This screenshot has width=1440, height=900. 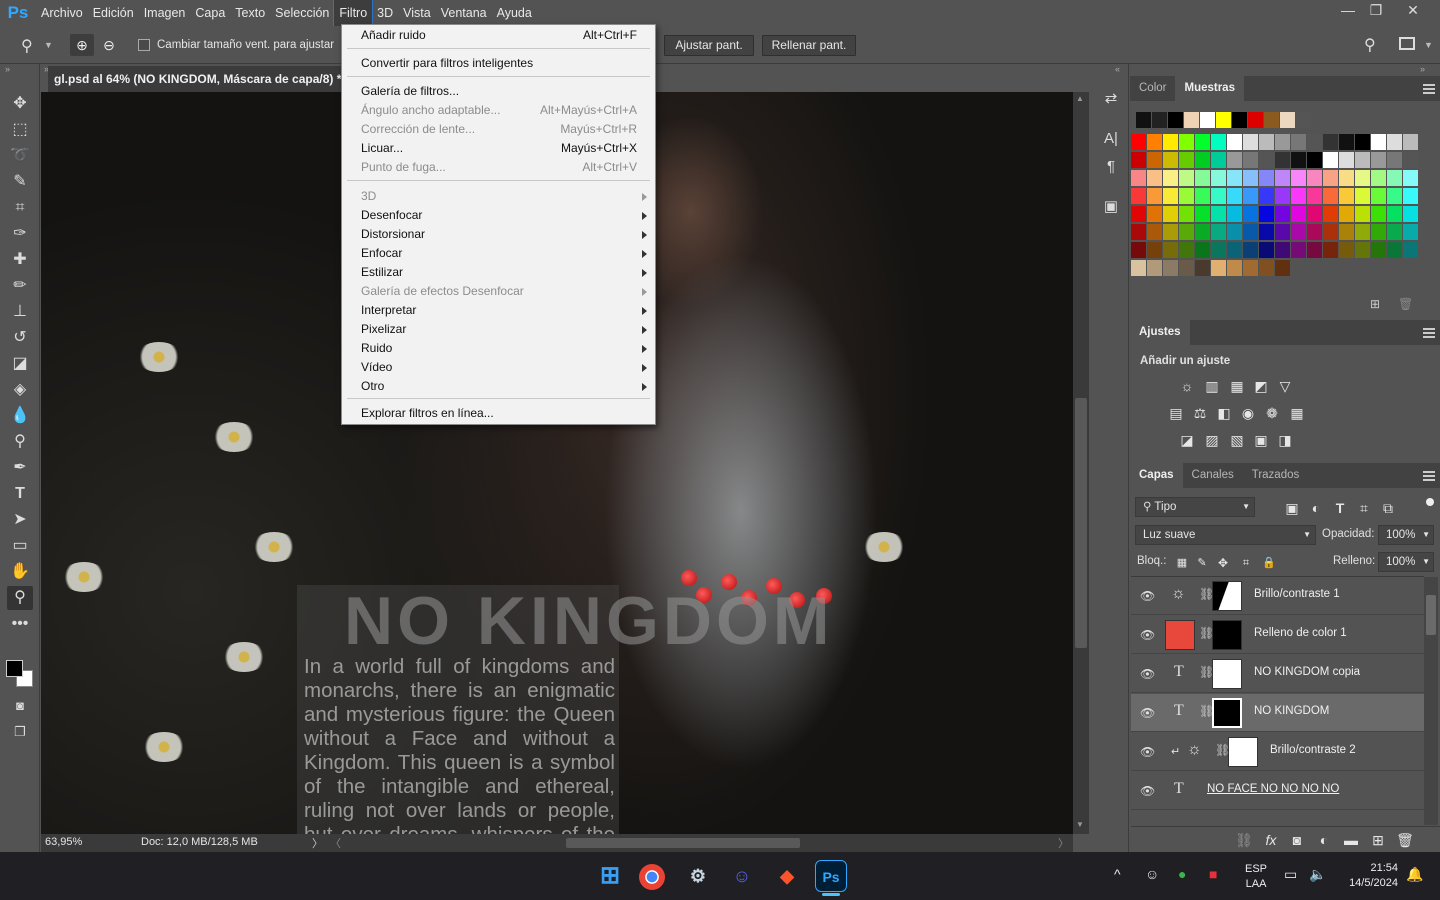 I want to click on tray-overflow-icon: ^, so click(x=1117, y=874).